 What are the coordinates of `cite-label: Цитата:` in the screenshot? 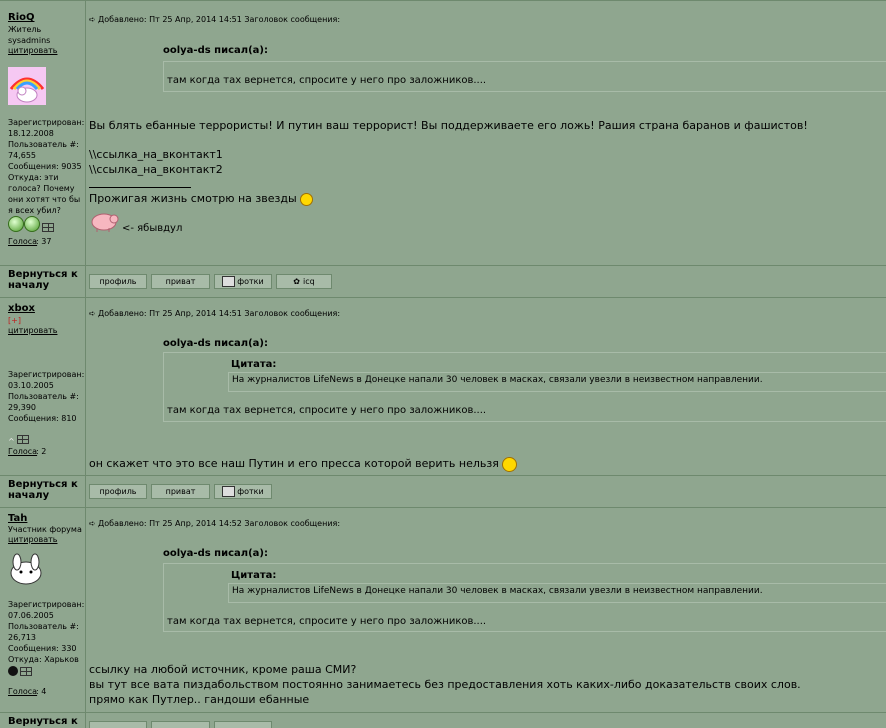 It's located at (254, 364).